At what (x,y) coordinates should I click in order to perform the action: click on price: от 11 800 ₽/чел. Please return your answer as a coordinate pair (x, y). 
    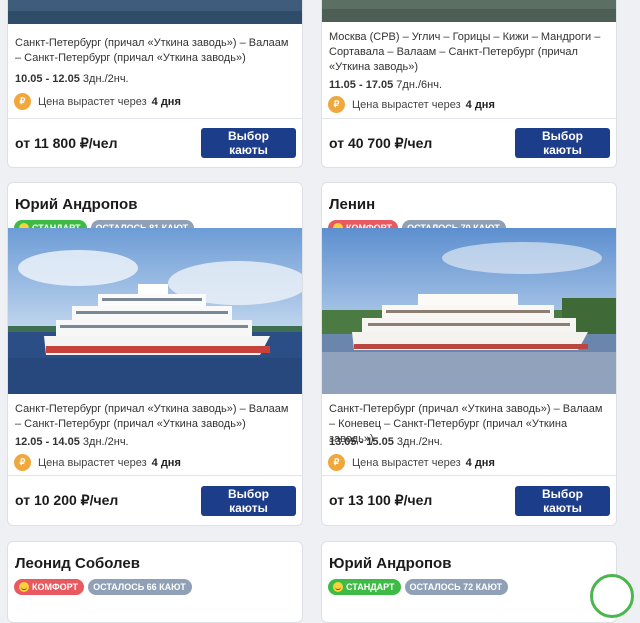
    Looking at the image, I should click on (66, 143).